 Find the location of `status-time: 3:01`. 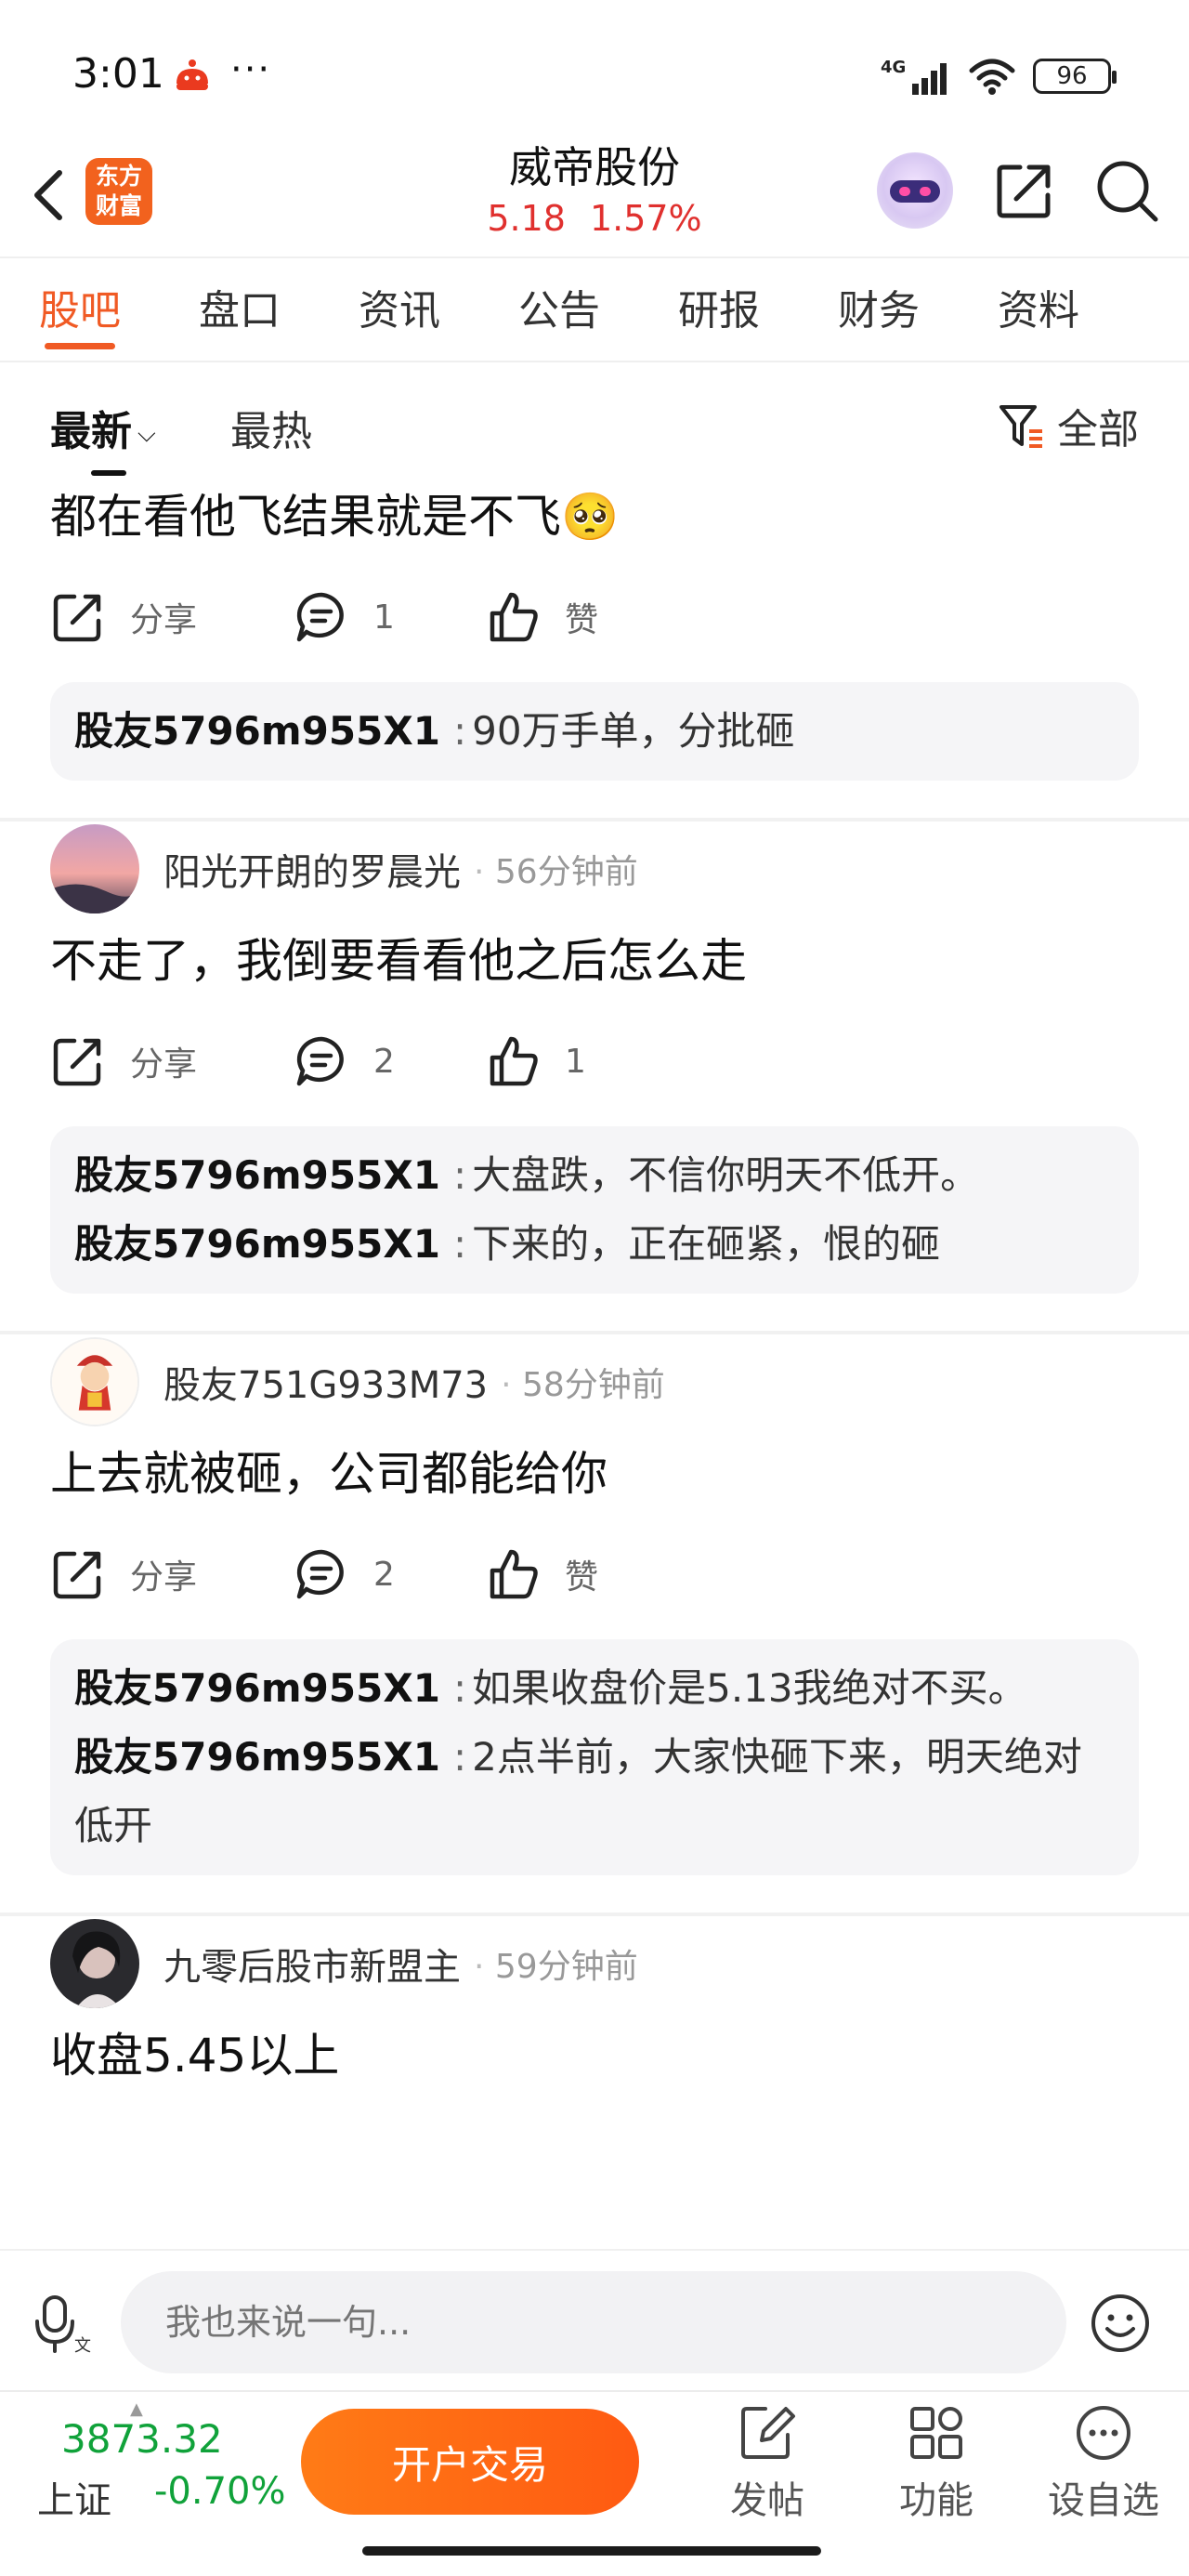

status-time: 3:01 is located at coordinates (118, 74).